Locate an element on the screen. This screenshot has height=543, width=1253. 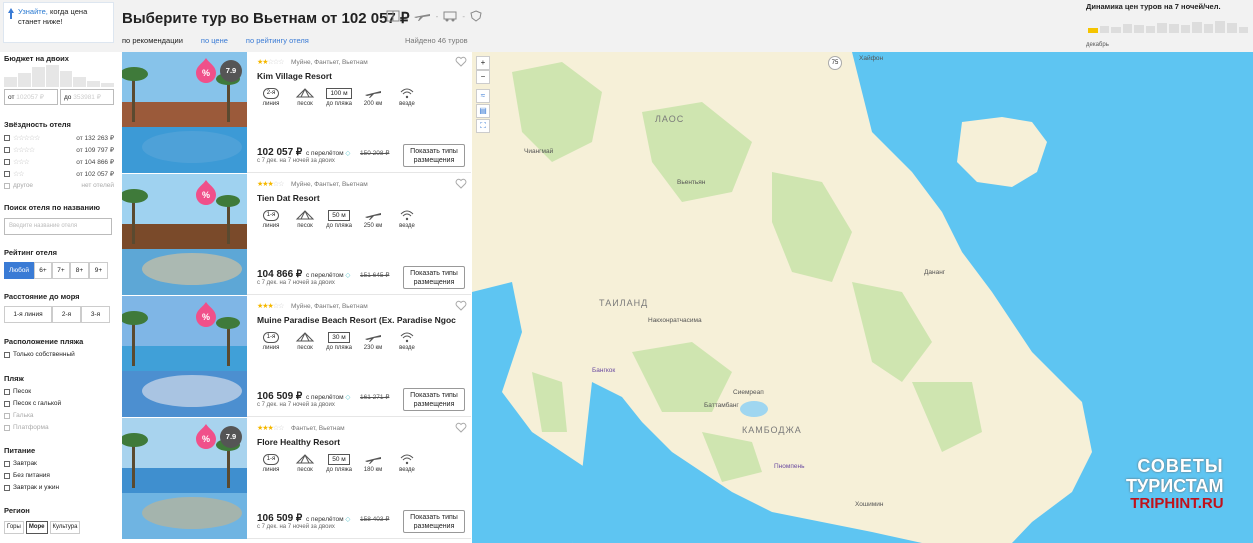
map-zoom-in: + is located at coordinates (483, 63).